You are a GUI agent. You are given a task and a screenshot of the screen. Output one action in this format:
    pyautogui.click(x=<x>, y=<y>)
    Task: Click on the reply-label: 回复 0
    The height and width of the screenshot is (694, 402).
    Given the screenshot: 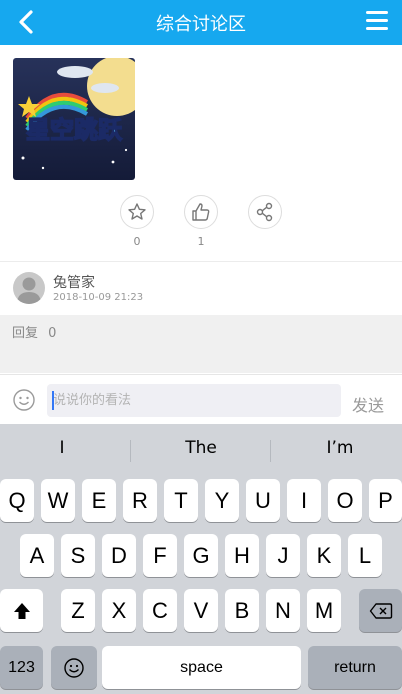 What is the action you would take?
    pyautogui.click(x=34, y=331)
    